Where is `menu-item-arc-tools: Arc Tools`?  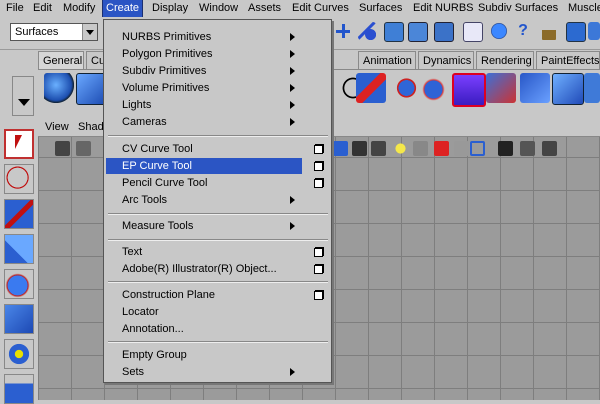 menu-item-arc-tools: Arc Tools is located at coordinates (204, 200).